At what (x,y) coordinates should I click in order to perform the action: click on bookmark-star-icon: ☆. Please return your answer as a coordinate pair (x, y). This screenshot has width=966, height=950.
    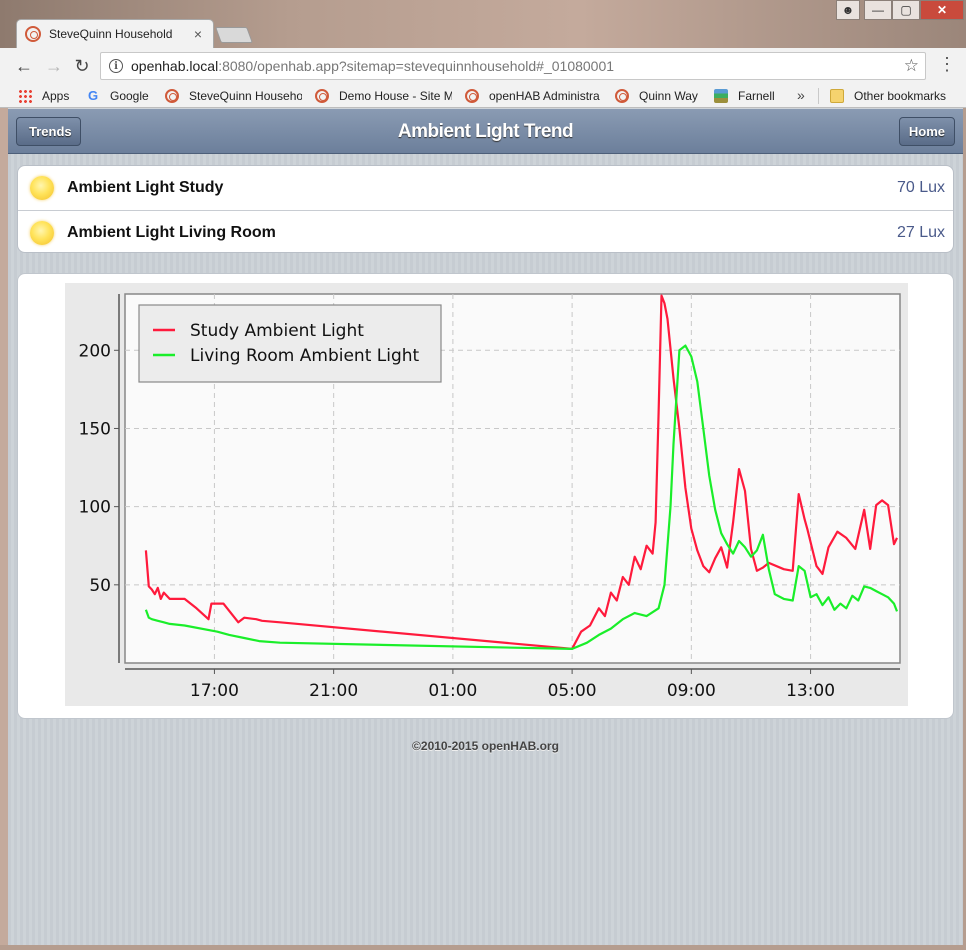
    Looking at the image, I should click on (911, 66).